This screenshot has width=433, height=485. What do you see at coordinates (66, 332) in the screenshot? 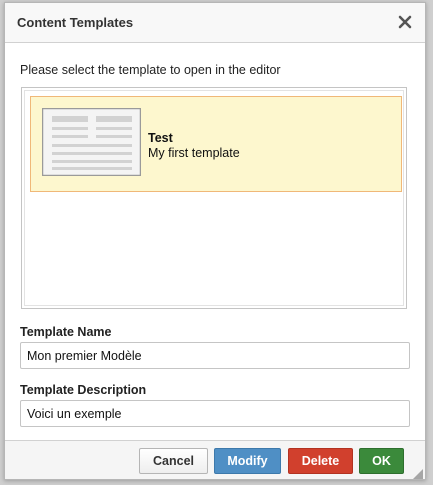
I see `template-name-label: Template Name` at bounding box center [66, 332].